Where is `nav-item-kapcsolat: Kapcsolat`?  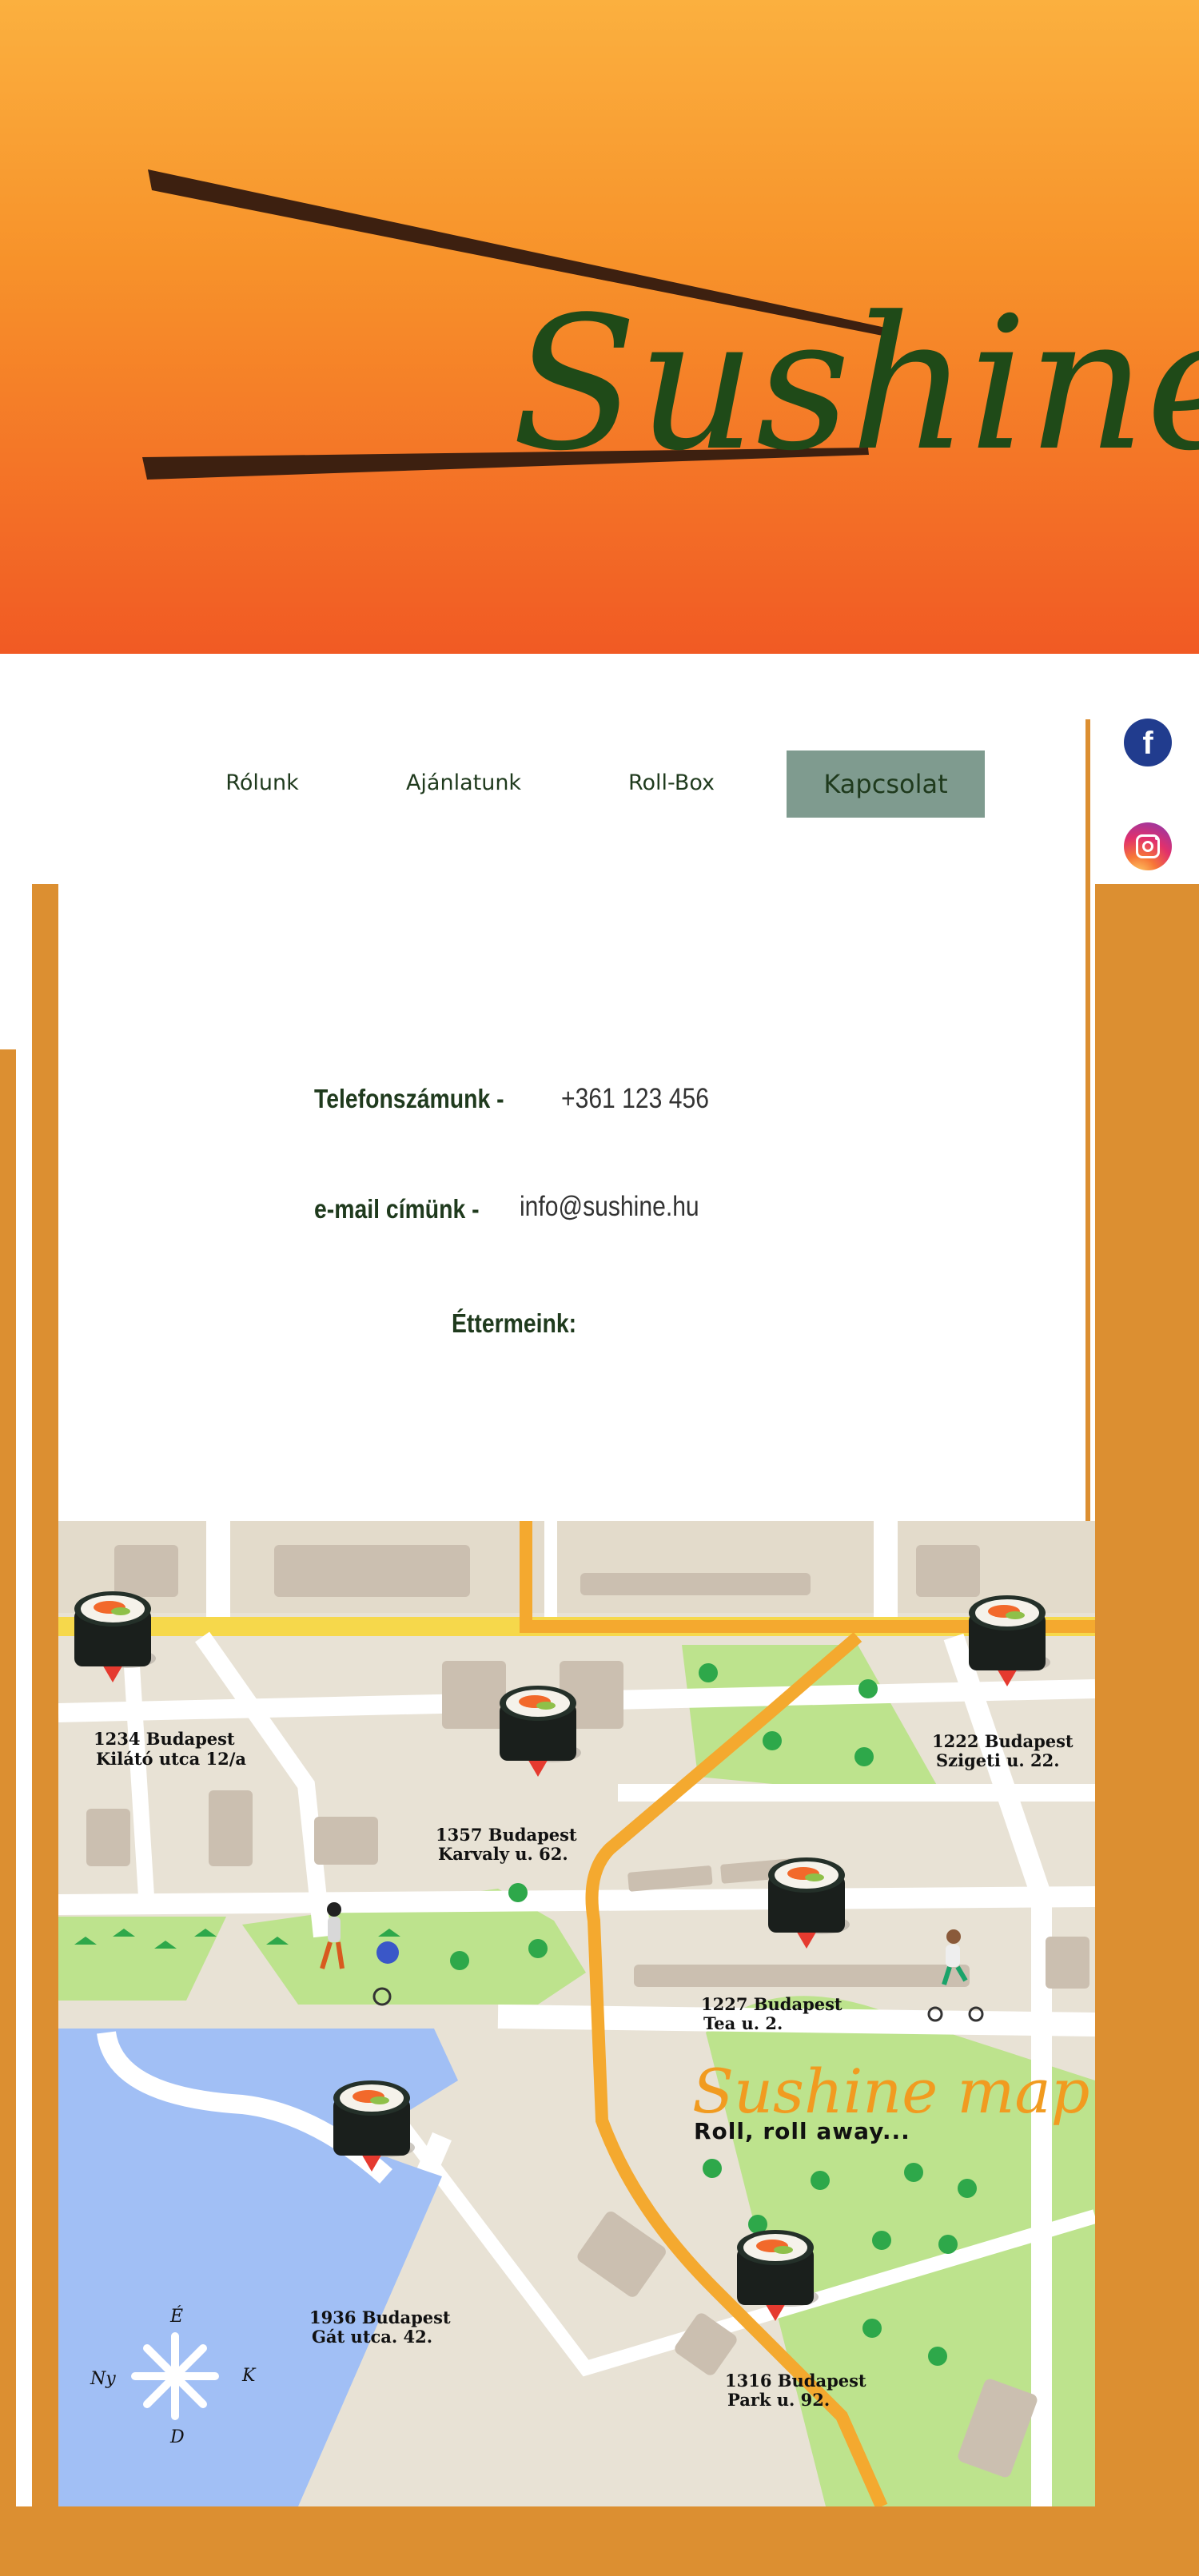 nav-item-kapcsolat: Kapcsolat is located at coordinates (886, 784).